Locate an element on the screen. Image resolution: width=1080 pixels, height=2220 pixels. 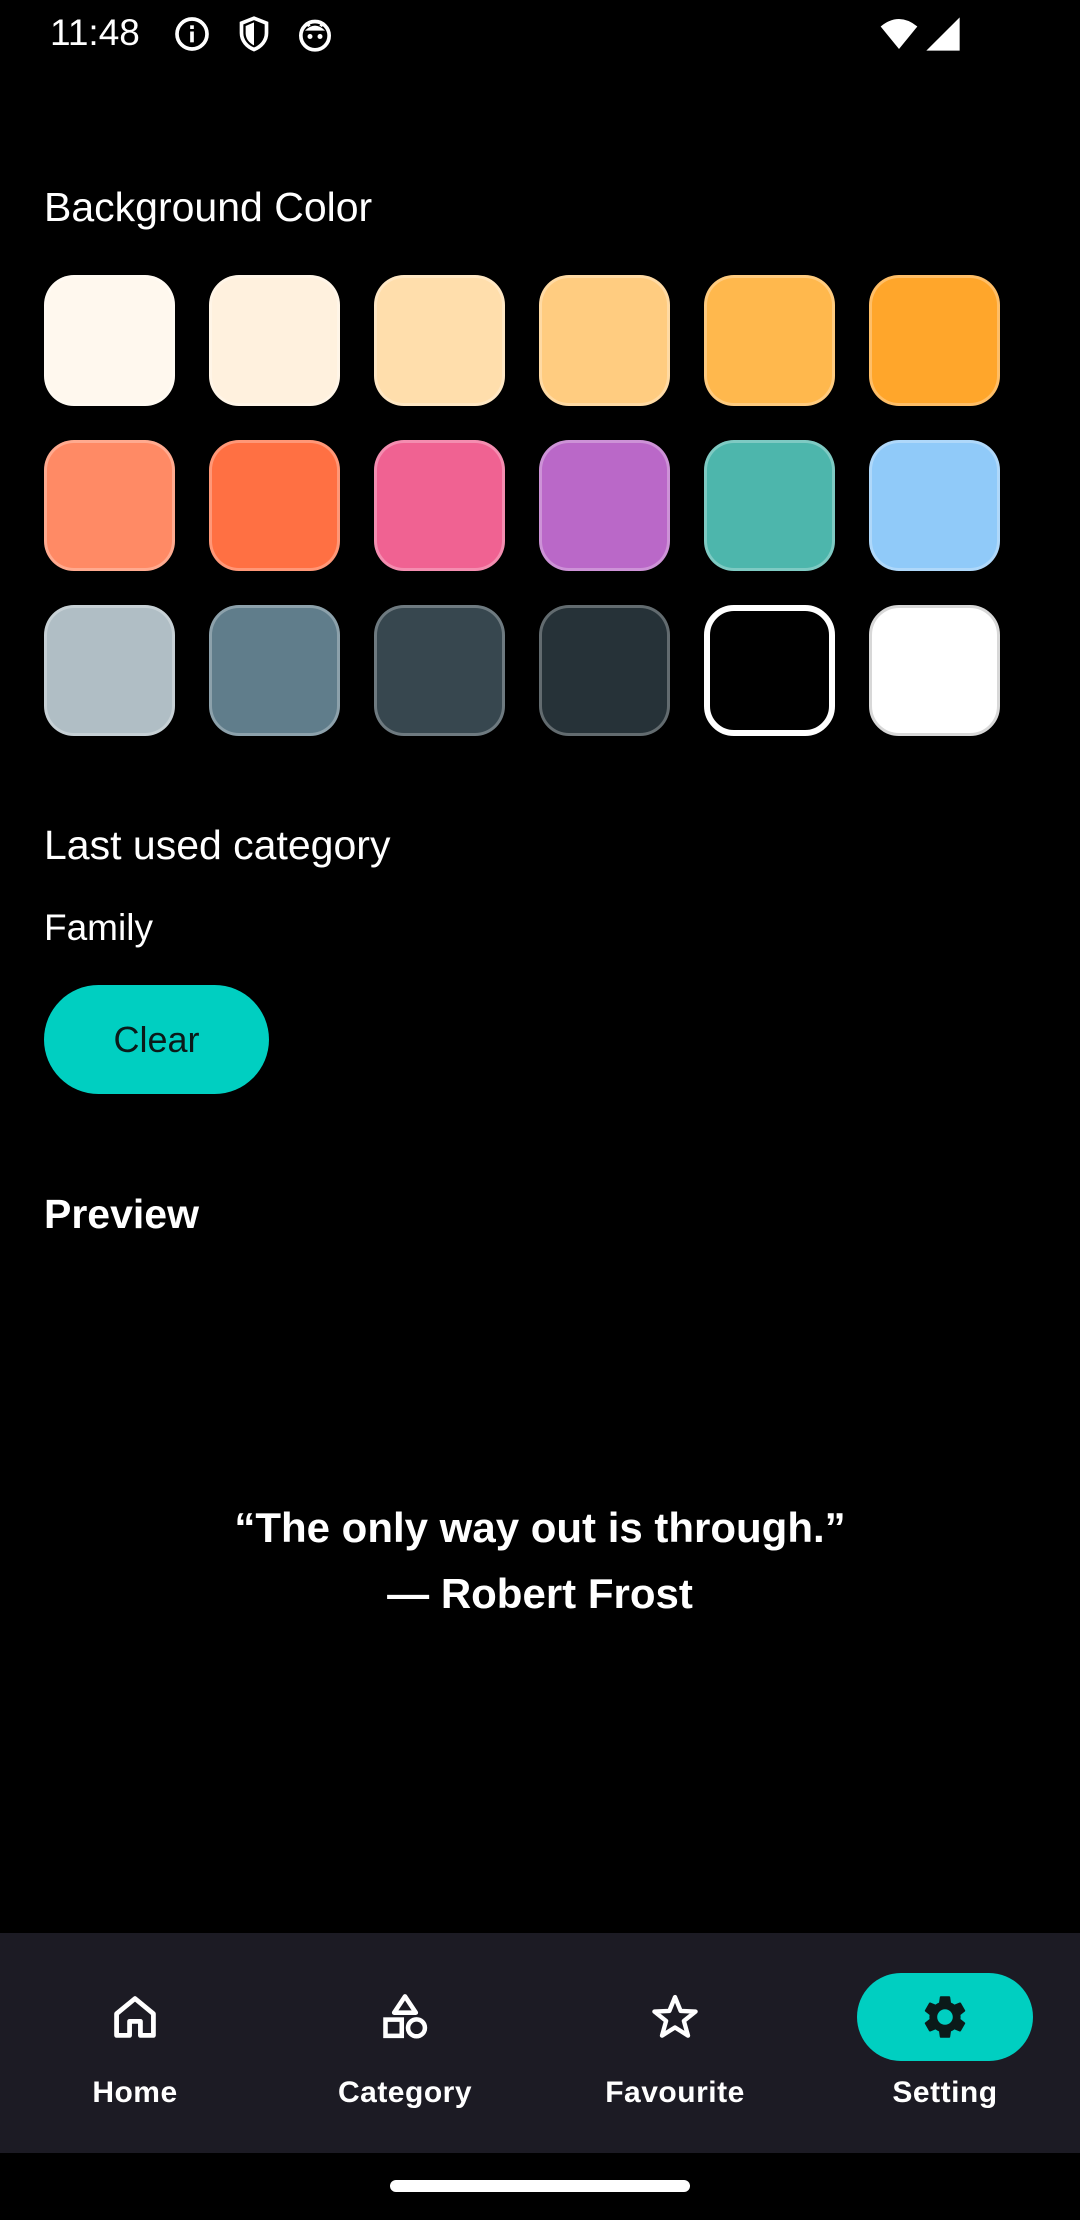
last-used-category-title: Last used category is located at coordinates (217, 845).